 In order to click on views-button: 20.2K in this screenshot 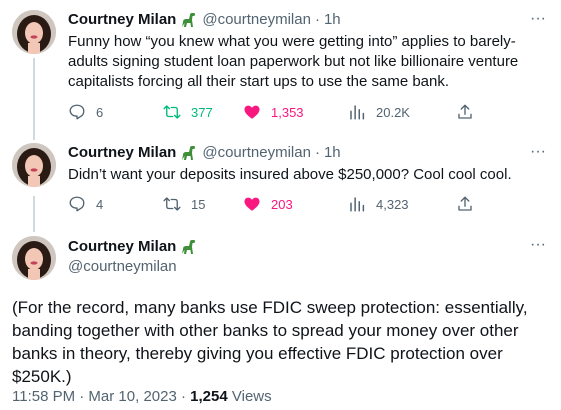, I will do `click(379, 112)`.